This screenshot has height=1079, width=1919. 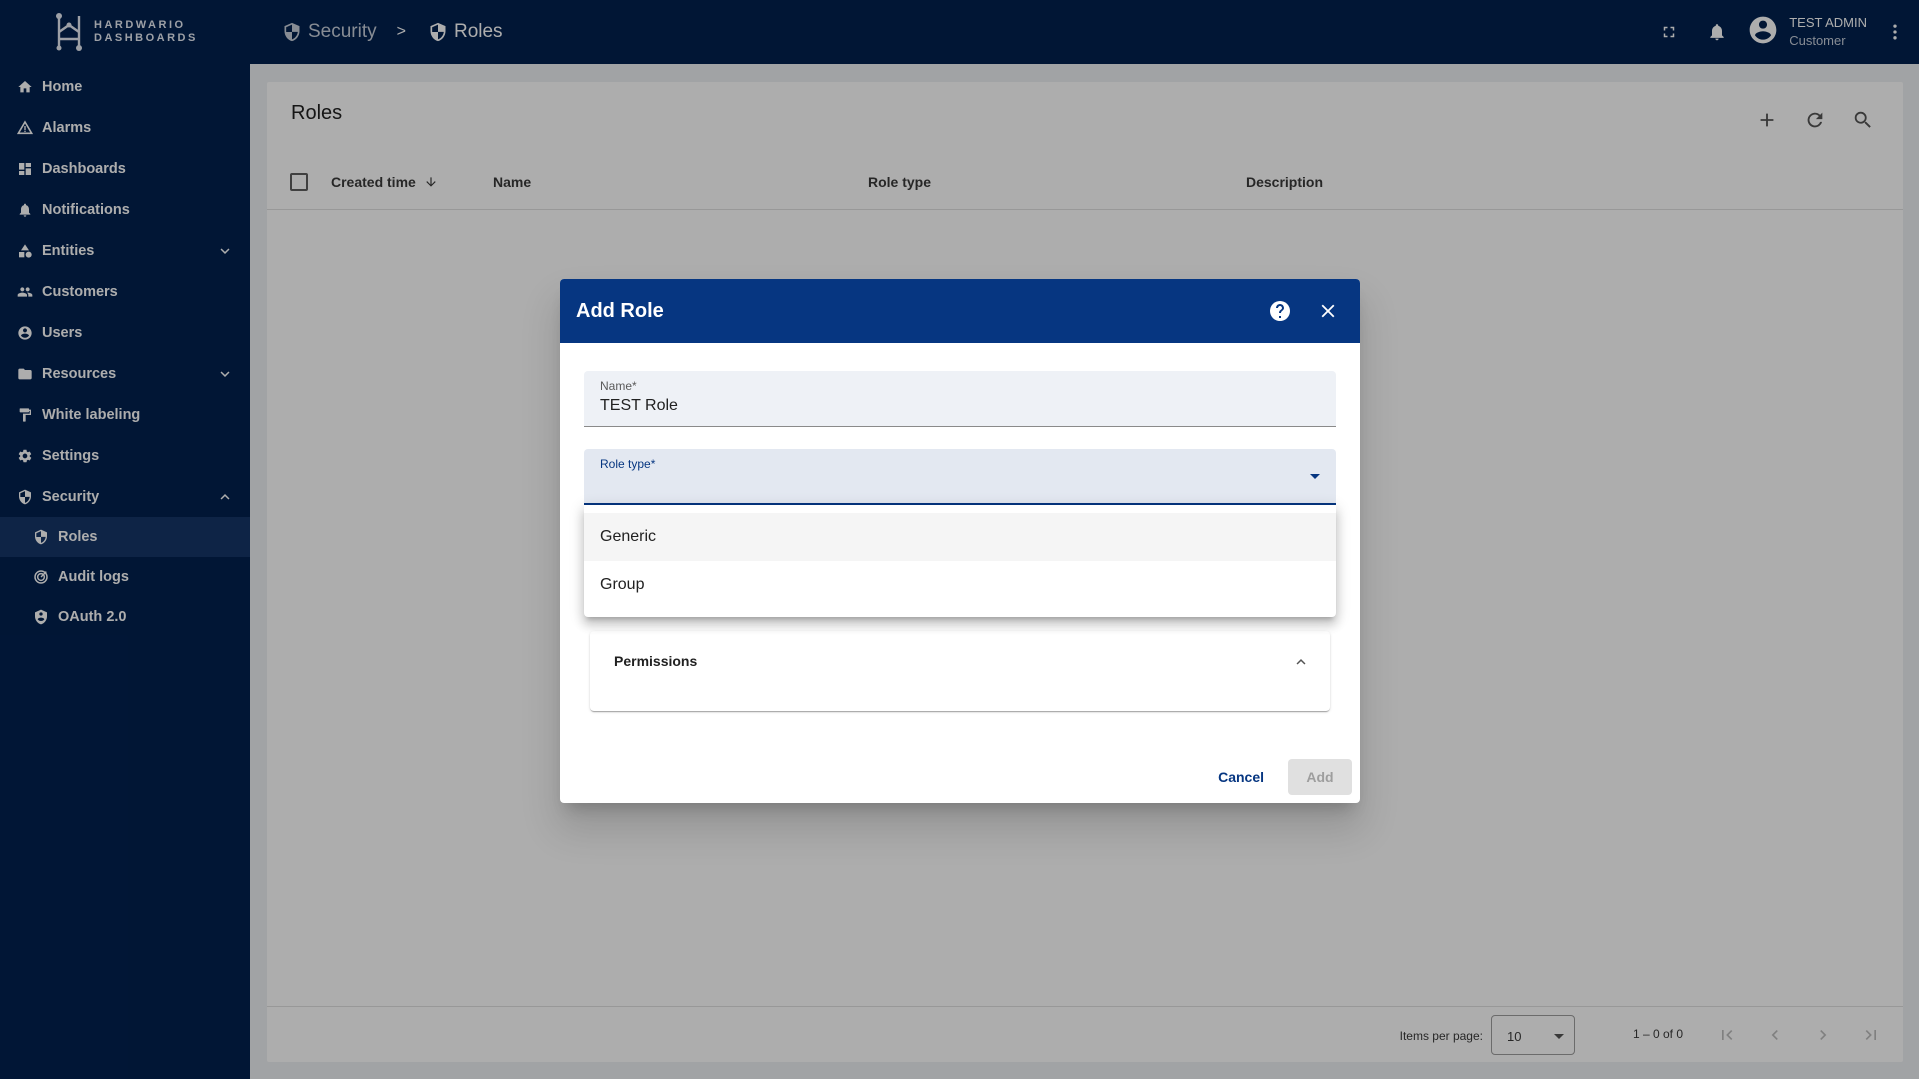 What do you see at coordinates (1280, 311) in the screenshot?
I see `help-icon` at bounding box center [1280, 311].